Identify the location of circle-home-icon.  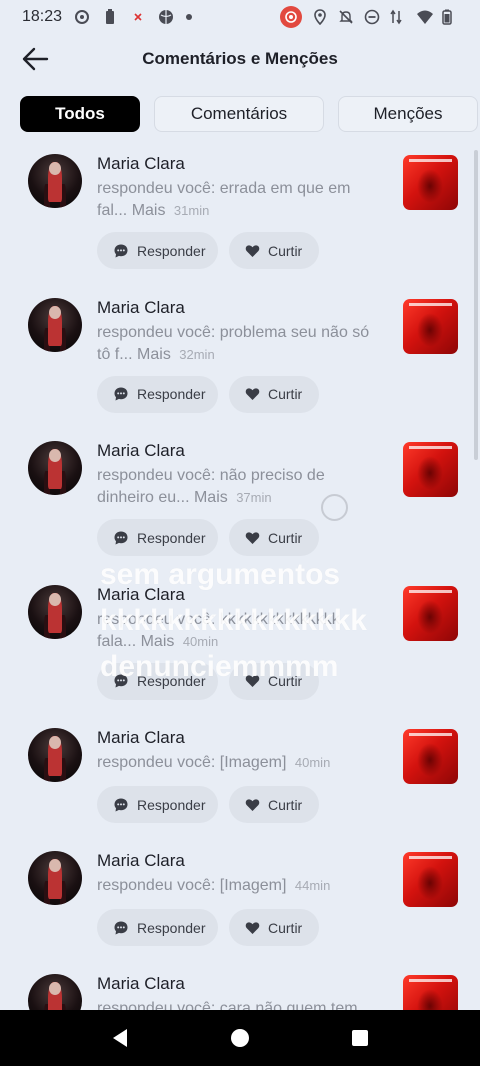
(240, 1038).